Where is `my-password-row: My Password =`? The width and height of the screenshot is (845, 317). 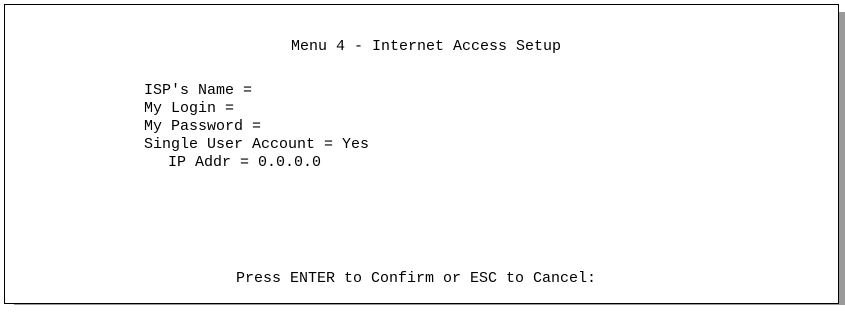 my-password-row: My Password = is located at coordinates (211, 127).